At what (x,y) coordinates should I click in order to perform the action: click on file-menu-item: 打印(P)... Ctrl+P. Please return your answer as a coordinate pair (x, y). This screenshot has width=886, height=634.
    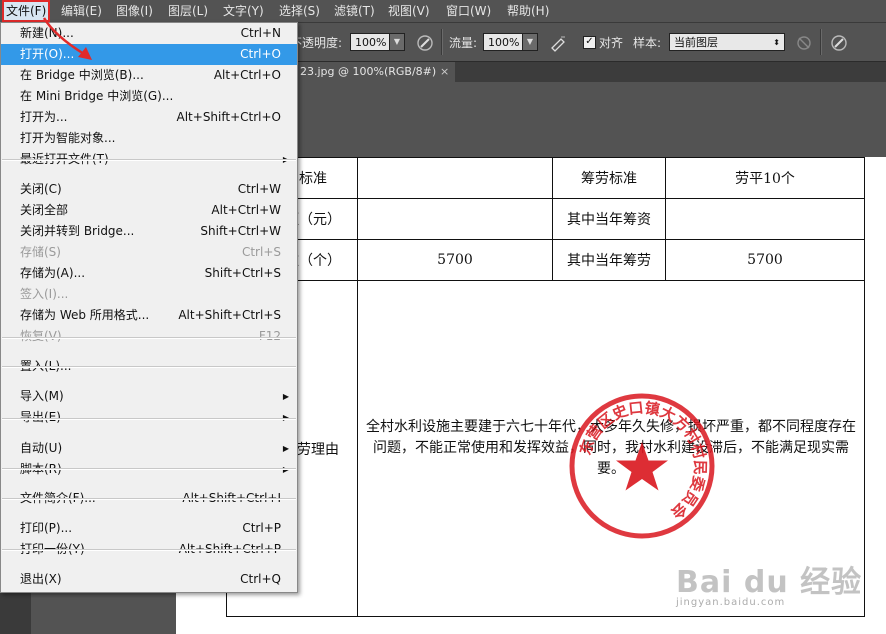
    Looking at the image, I should click on (149, 528).